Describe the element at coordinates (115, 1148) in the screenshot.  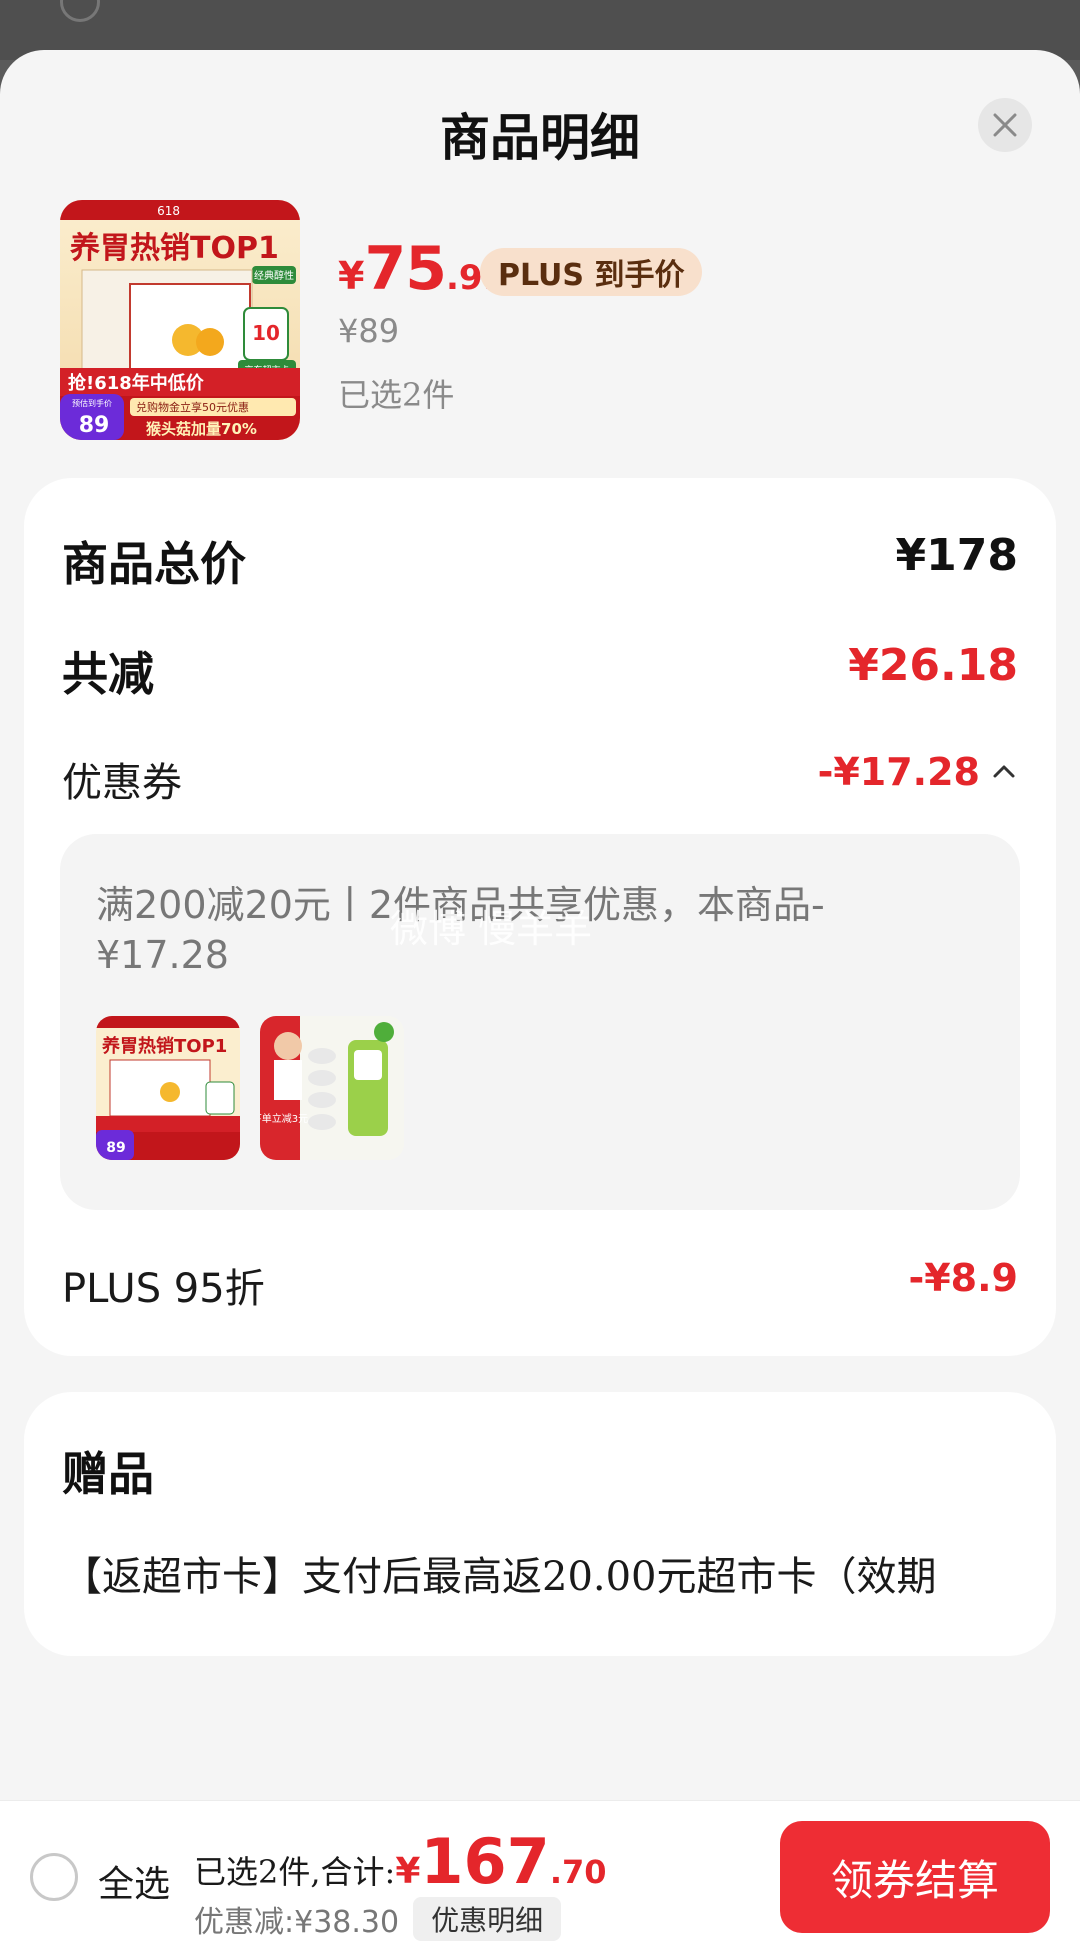
I see `mini-soup-price: 89` at that location.